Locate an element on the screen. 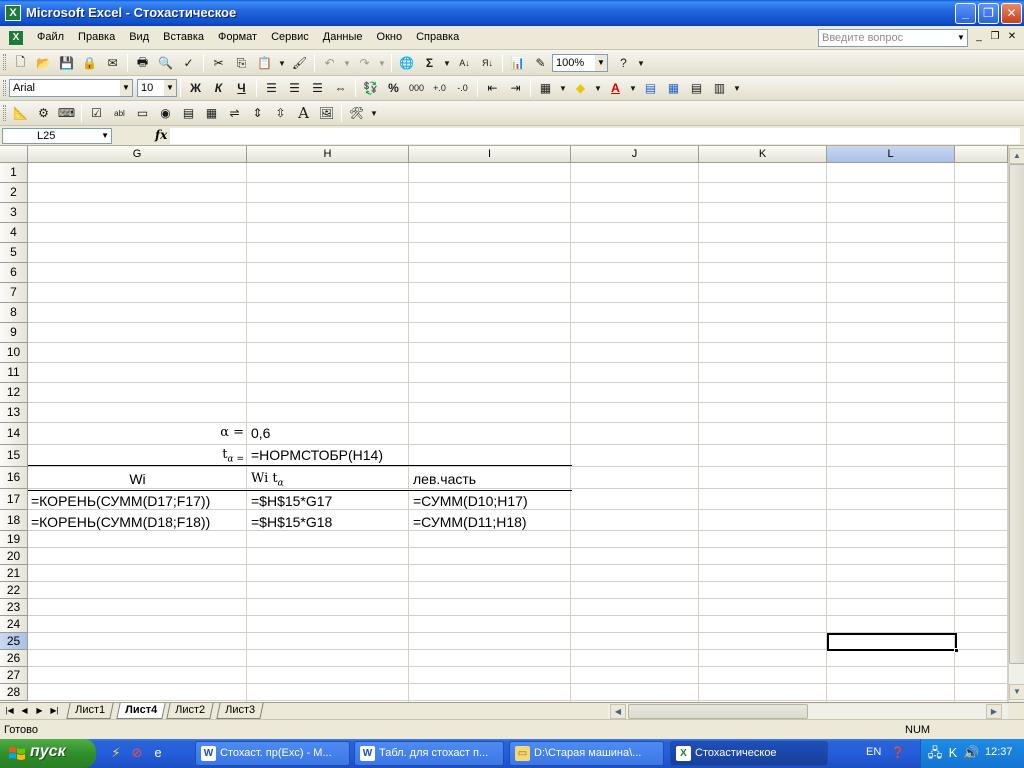  more-controls-icon: 🛠 is located at coordinates (356, 113).